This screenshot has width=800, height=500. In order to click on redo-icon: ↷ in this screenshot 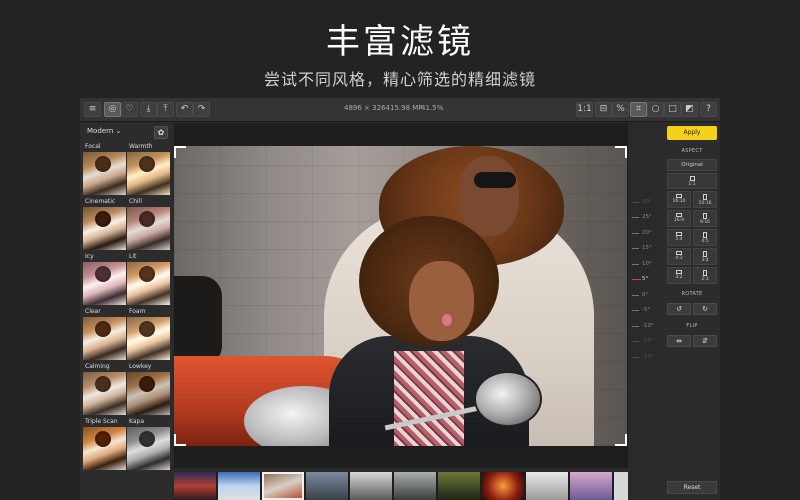, I will do `click(201, 109)`.